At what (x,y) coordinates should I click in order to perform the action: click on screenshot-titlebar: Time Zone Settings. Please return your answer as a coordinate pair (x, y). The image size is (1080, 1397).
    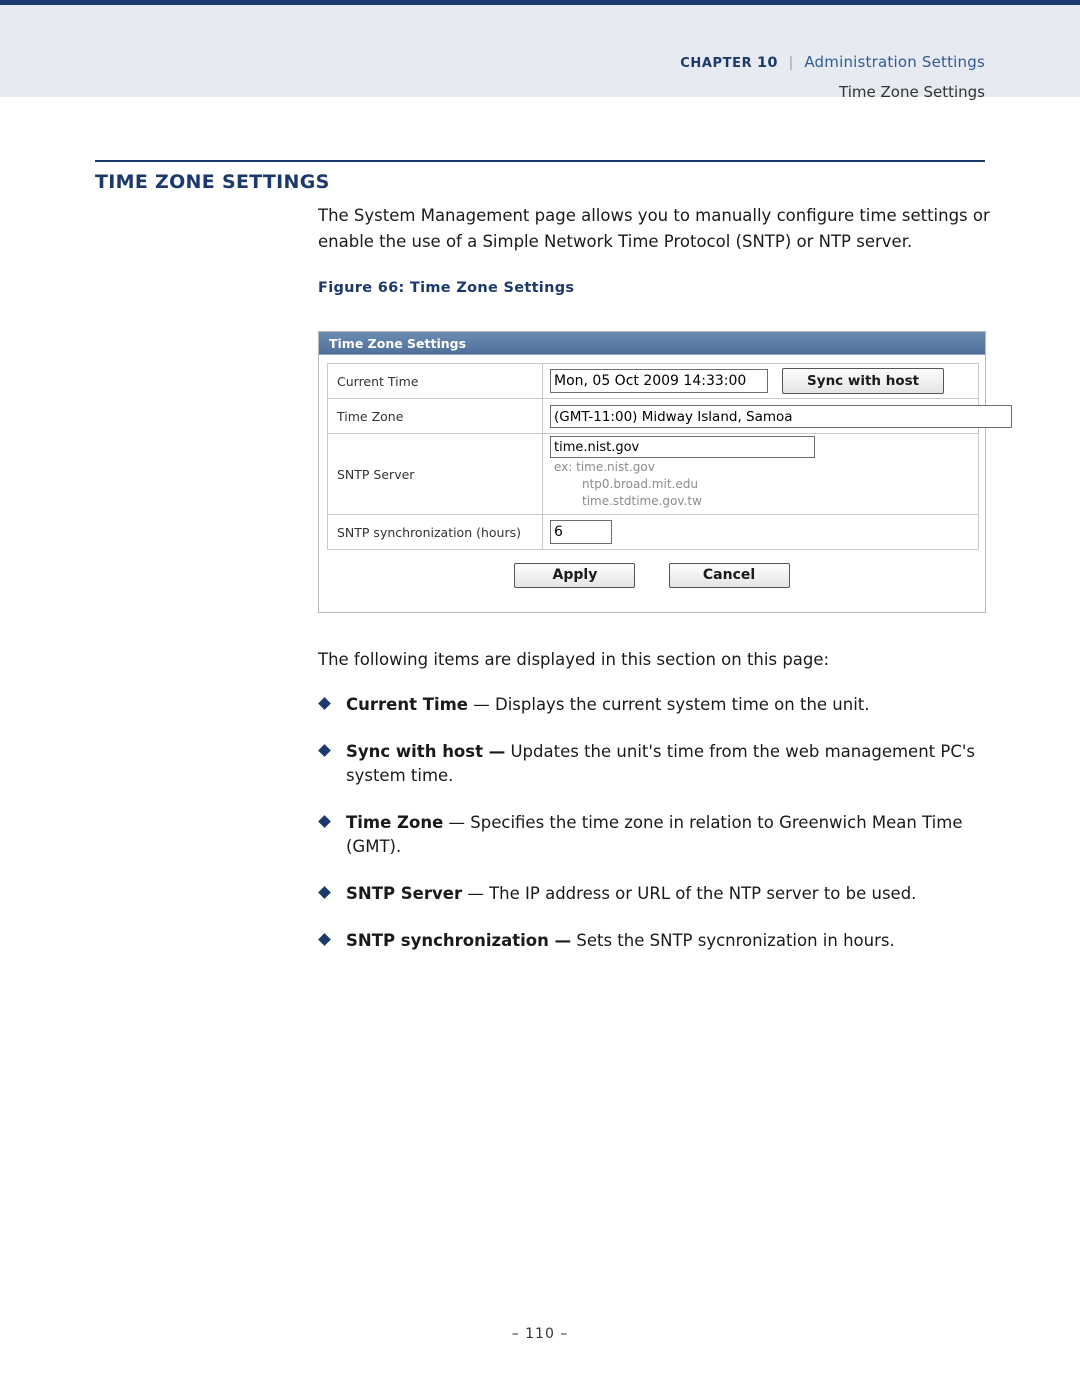
    Looking at the image, I should click on (652, 343).